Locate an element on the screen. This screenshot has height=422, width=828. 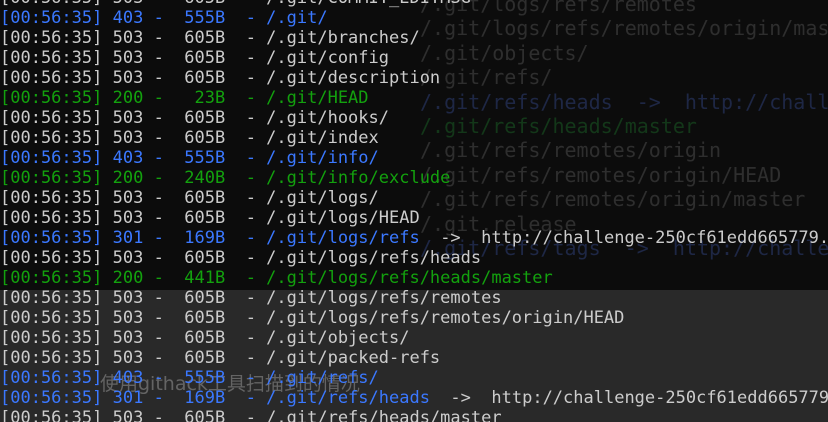
log-line: [00:56:35] 503 - 605B - /.git/objects/ is located at coordinates (205, 338).